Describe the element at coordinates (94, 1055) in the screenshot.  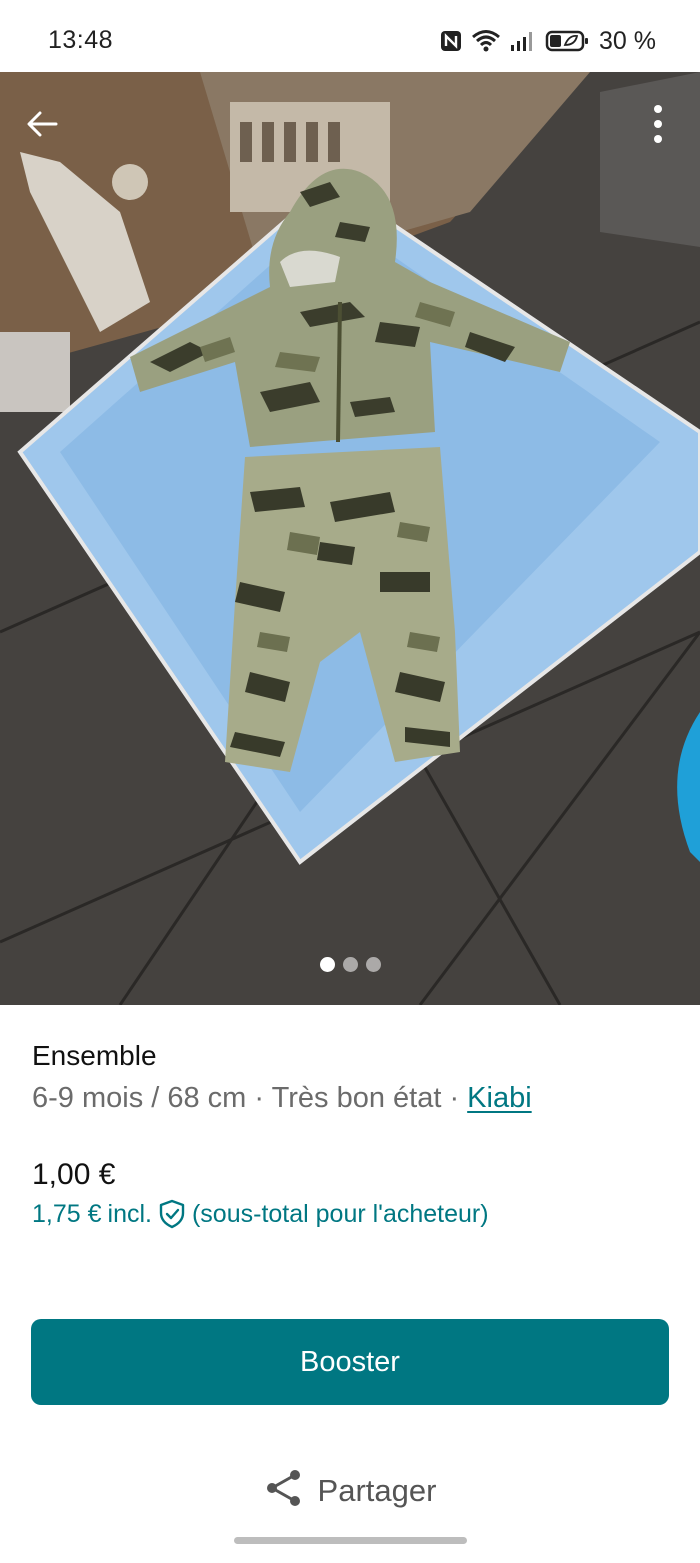
I see `item-title: Ensemble` at that location.